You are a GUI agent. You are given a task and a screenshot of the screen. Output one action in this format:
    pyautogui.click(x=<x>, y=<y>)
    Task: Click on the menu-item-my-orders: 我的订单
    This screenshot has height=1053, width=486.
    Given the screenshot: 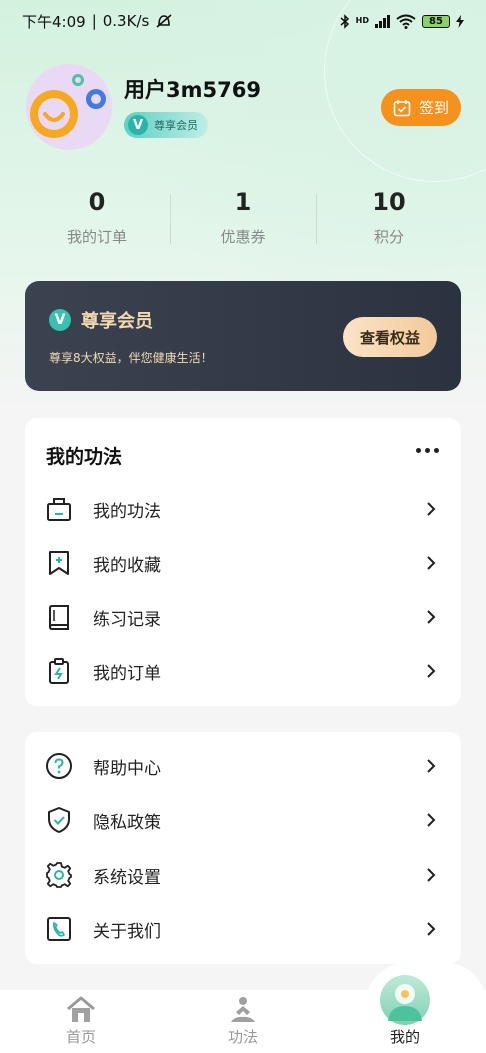 What is the action you would take?
    pyautogui.click(x=243, y=671)
    